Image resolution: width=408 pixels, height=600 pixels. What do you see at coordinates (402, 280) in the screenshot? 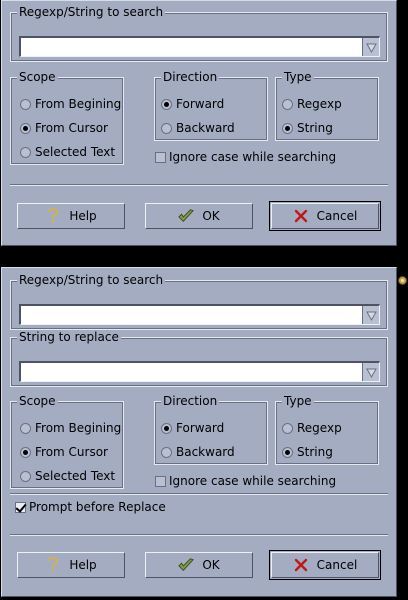
I see `close-ball-icon` at bounding box center [402, 280].